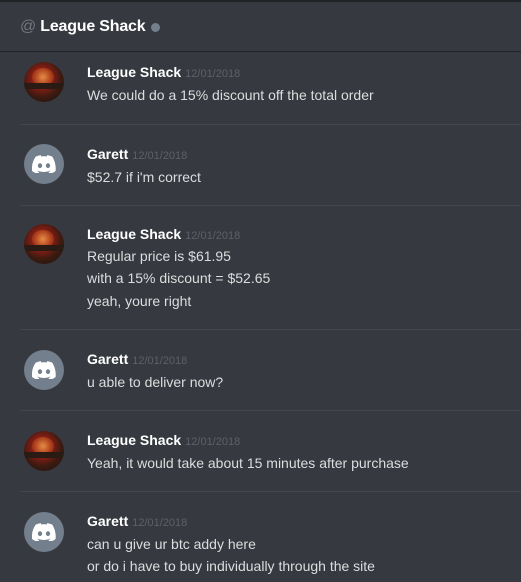 Image resolution: width=521 pixels, height=582 pixels. I want to click on message-line: with a 15% discount = $52.65, so click(179, 278).